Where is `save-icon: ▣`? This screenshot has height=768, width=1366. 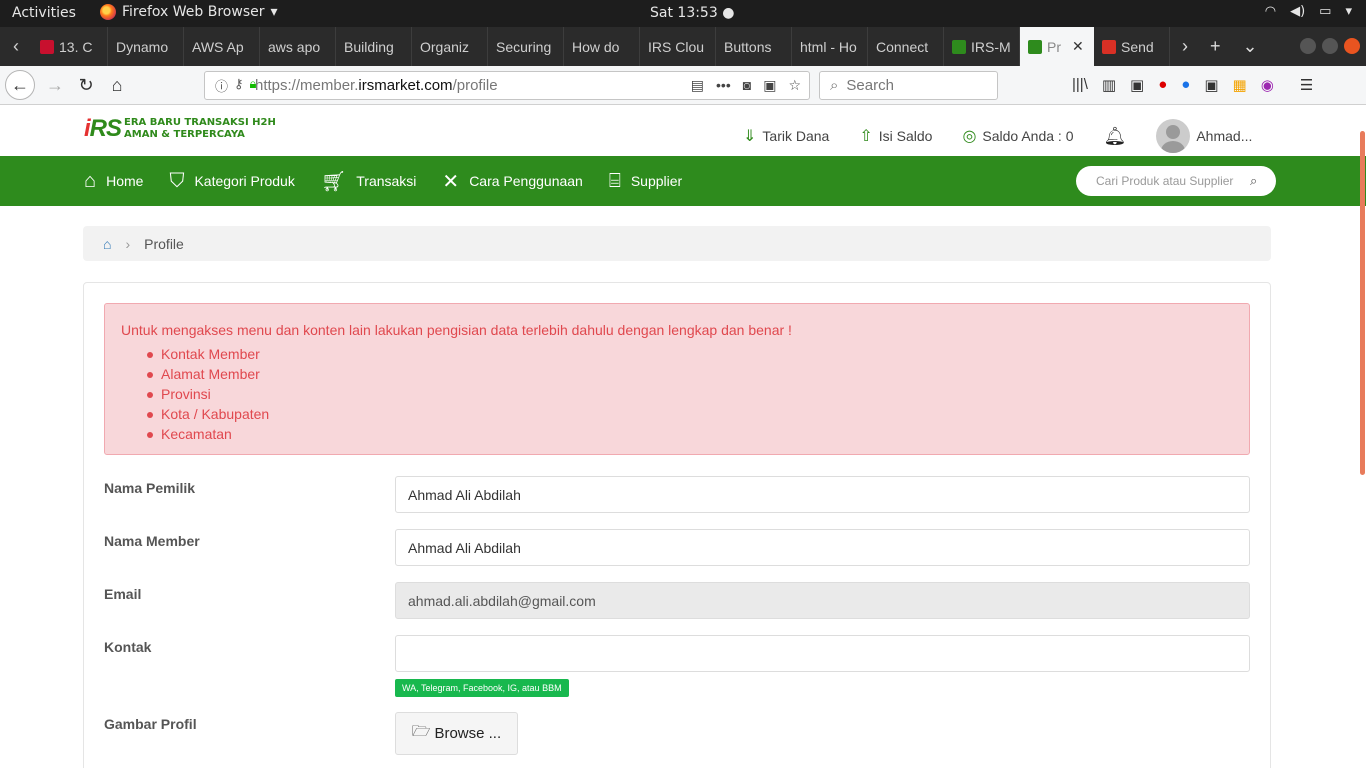
save-icon: ▣ is located at coordinates (769, 85).